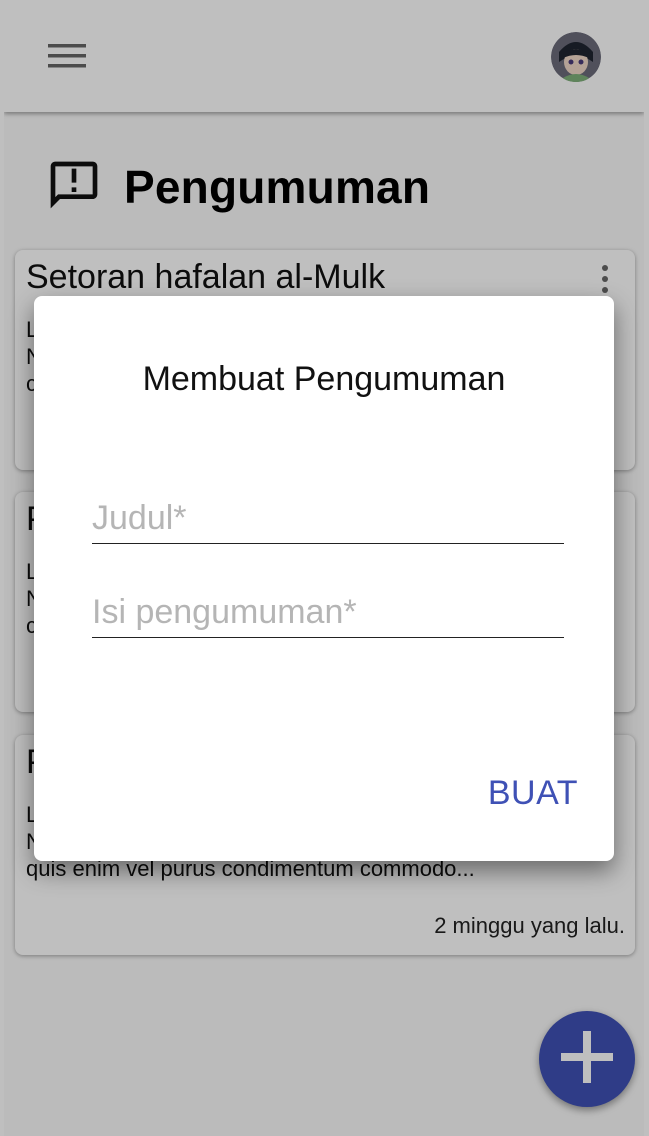 The image size is (649, 1136). I want to click on content-input, so click(328, 612).